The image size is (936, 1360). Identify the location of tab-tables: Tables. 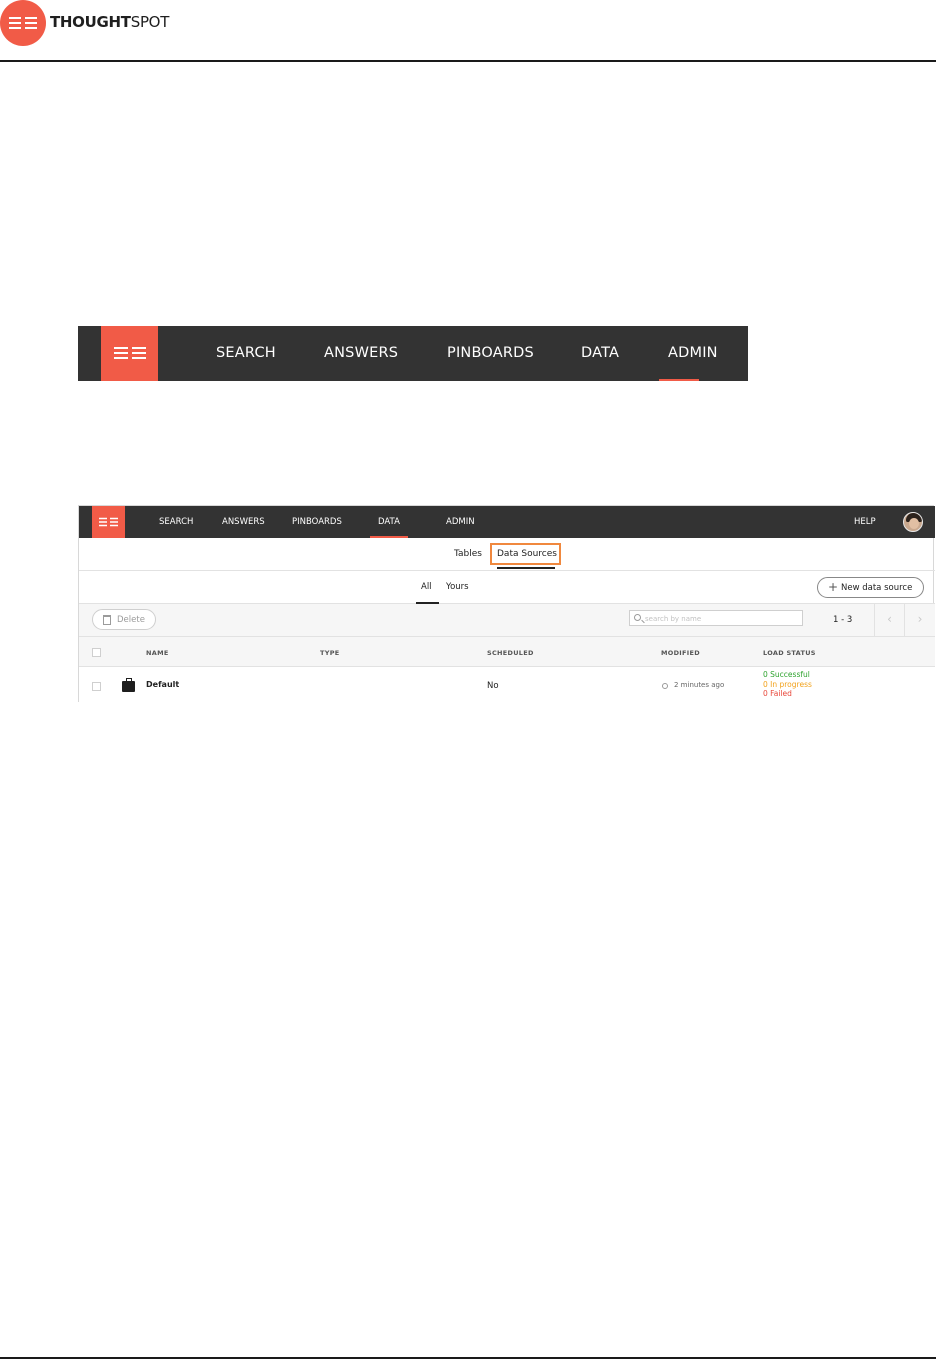
(468, 554).